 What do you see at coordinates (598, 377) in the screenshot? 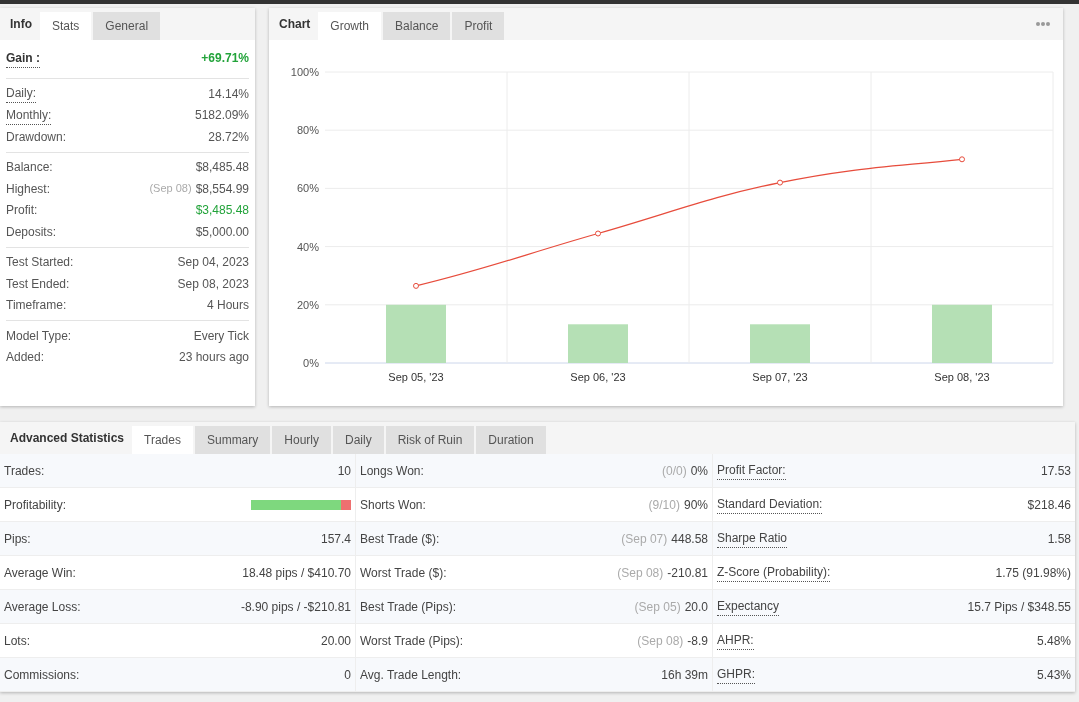
I see `x-axis-label: Sep 06, '23` at bounding box center [598, 377].